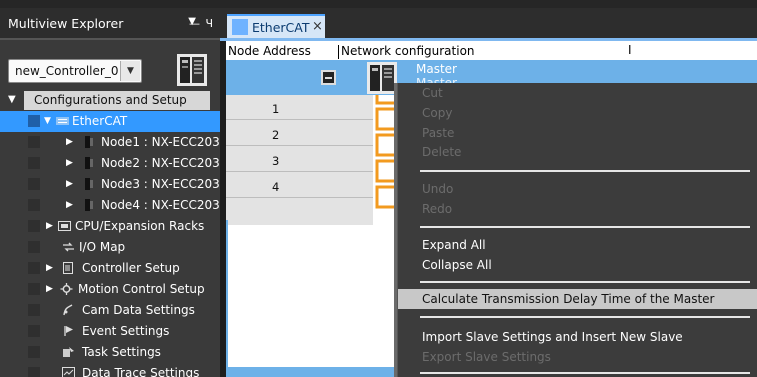  Describe the element at coordinates (110, 121) in the screenshot. I see `tree-item-ethercat: ▼ EtherCAT` at that location.